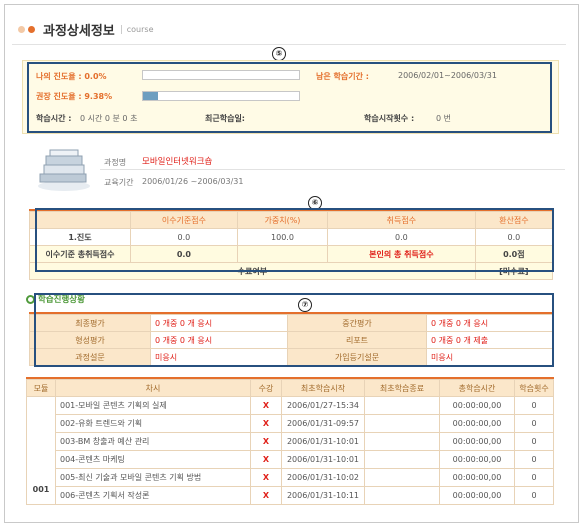  Describe the element at coordinates (137, 29) in the screenshot. I see `page-subtitle: course` at that location.